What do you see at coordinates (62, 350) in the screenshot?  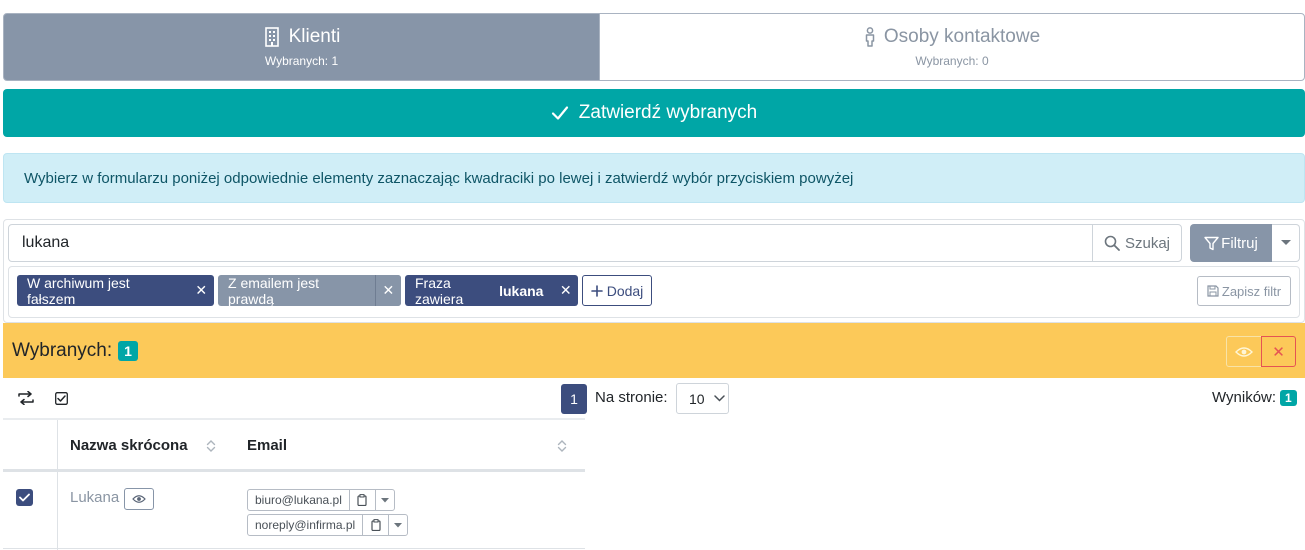 I see `selected-label: Wybranych:` at bounding box center [62, 350].